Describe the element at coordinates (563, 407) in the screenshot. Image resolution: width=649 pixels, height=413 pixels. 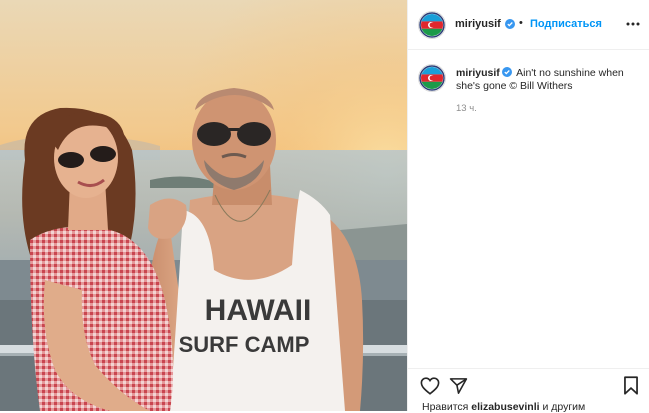
I see `likes-suffix: и другим` at that location.